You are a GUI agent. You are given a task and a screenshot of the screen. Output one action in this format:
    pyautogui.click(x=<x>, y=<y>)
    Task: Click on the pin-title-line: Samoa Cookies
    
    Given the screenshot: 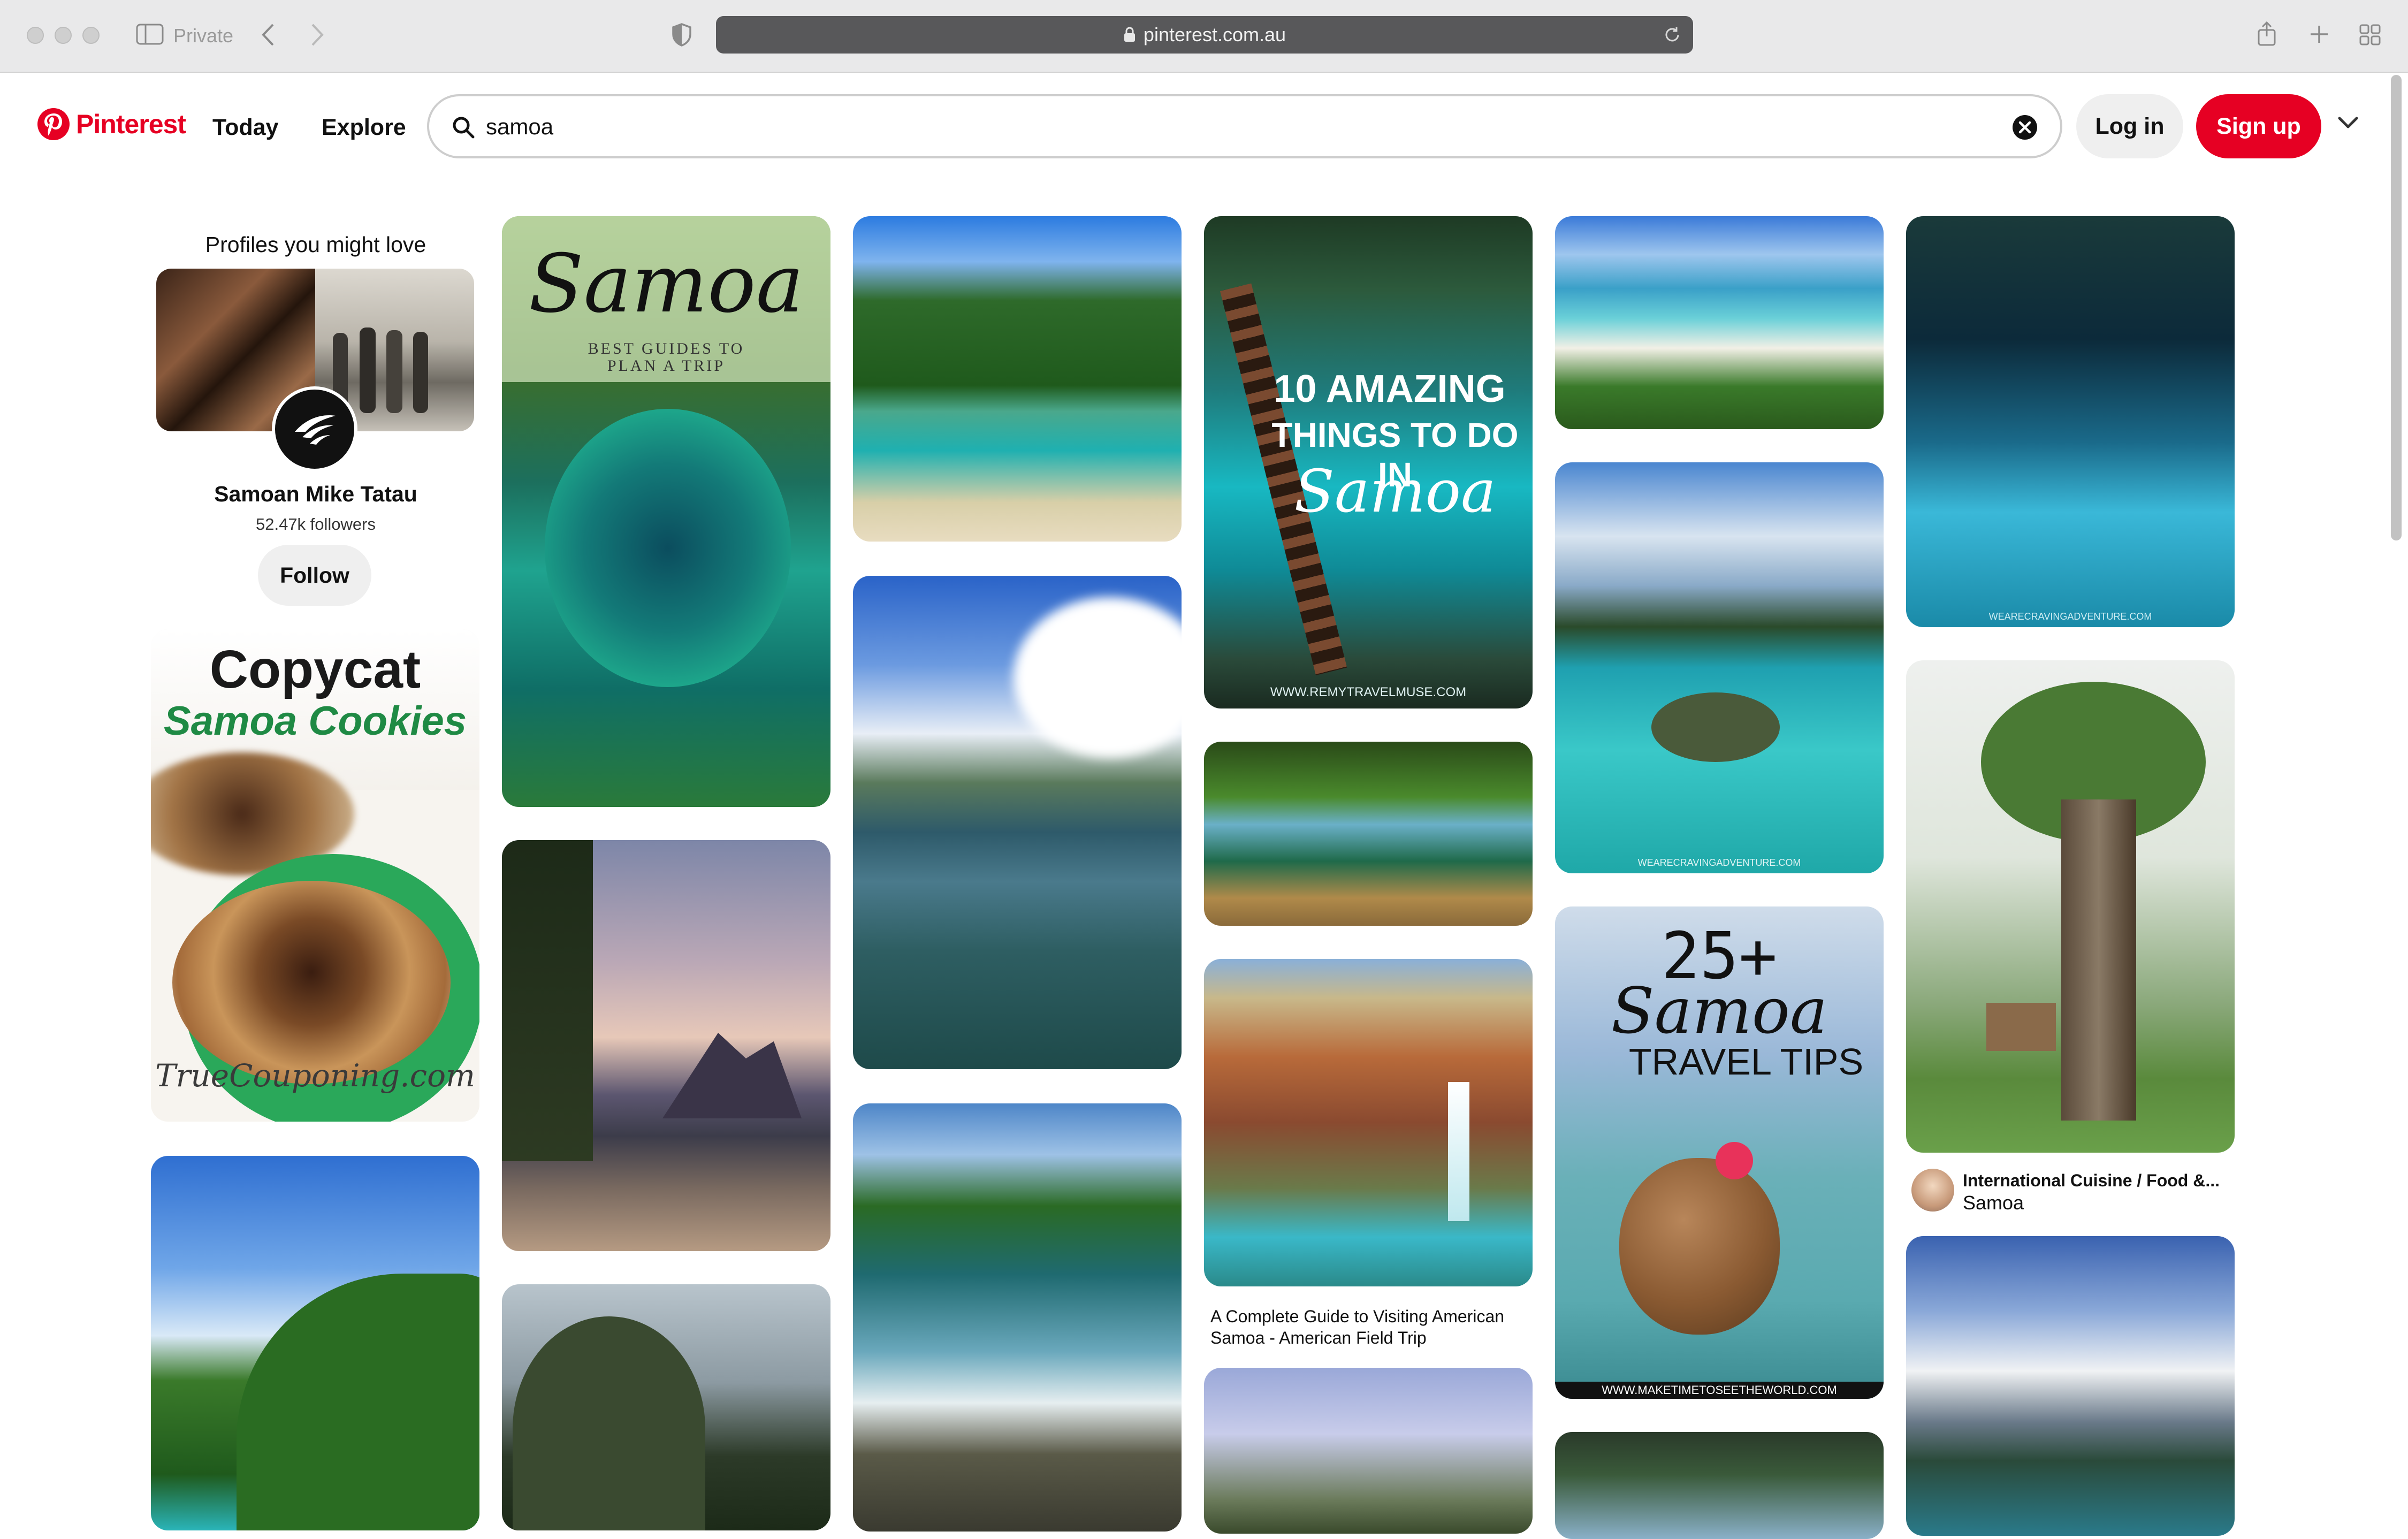 What is the action you would take?
    pyautogui.click(x=315, y=721)
    